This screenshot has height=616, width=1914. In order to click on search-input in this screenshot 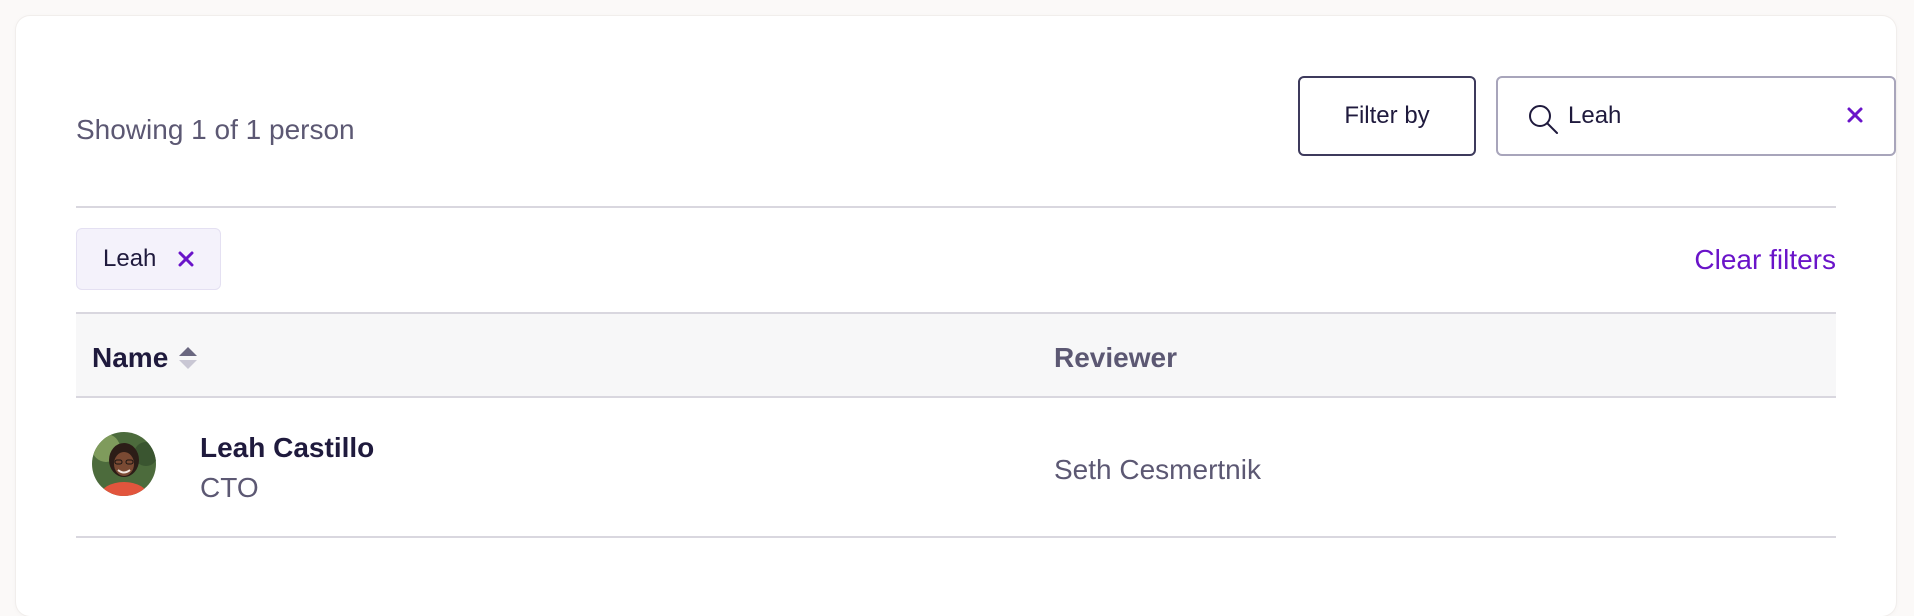, I will do `click(1693, 116)`.